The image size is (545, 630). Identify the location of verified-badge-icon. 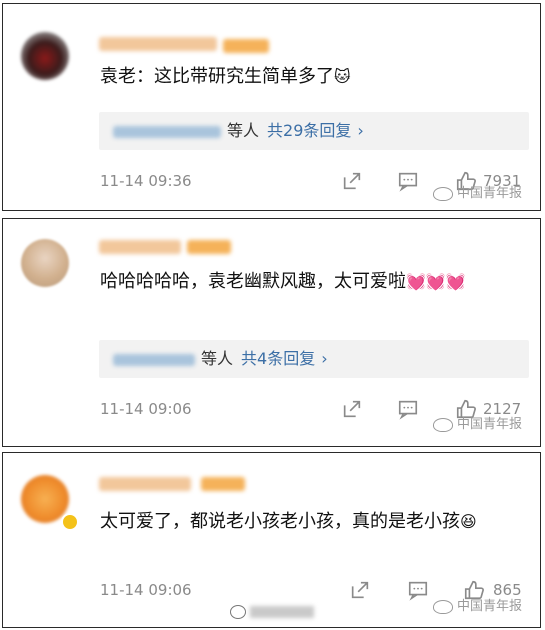
(70, 522).